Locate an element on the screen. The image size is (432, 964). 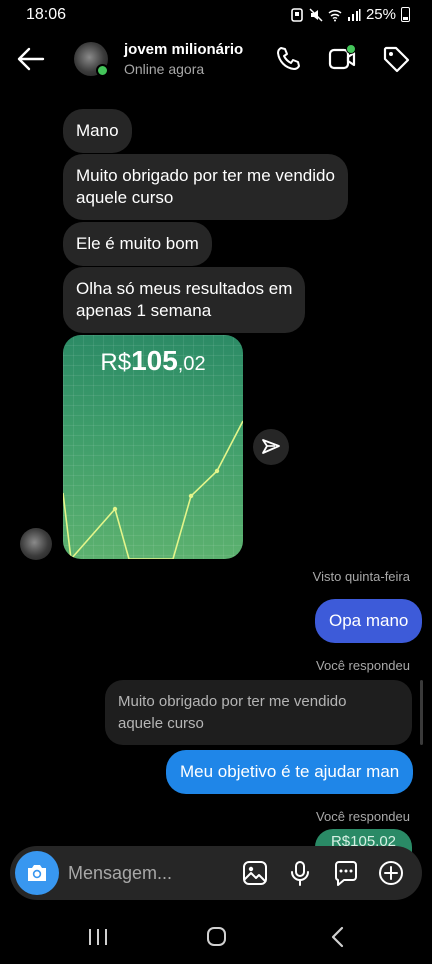
system-nav-bar is located at coordinates (216, 937).